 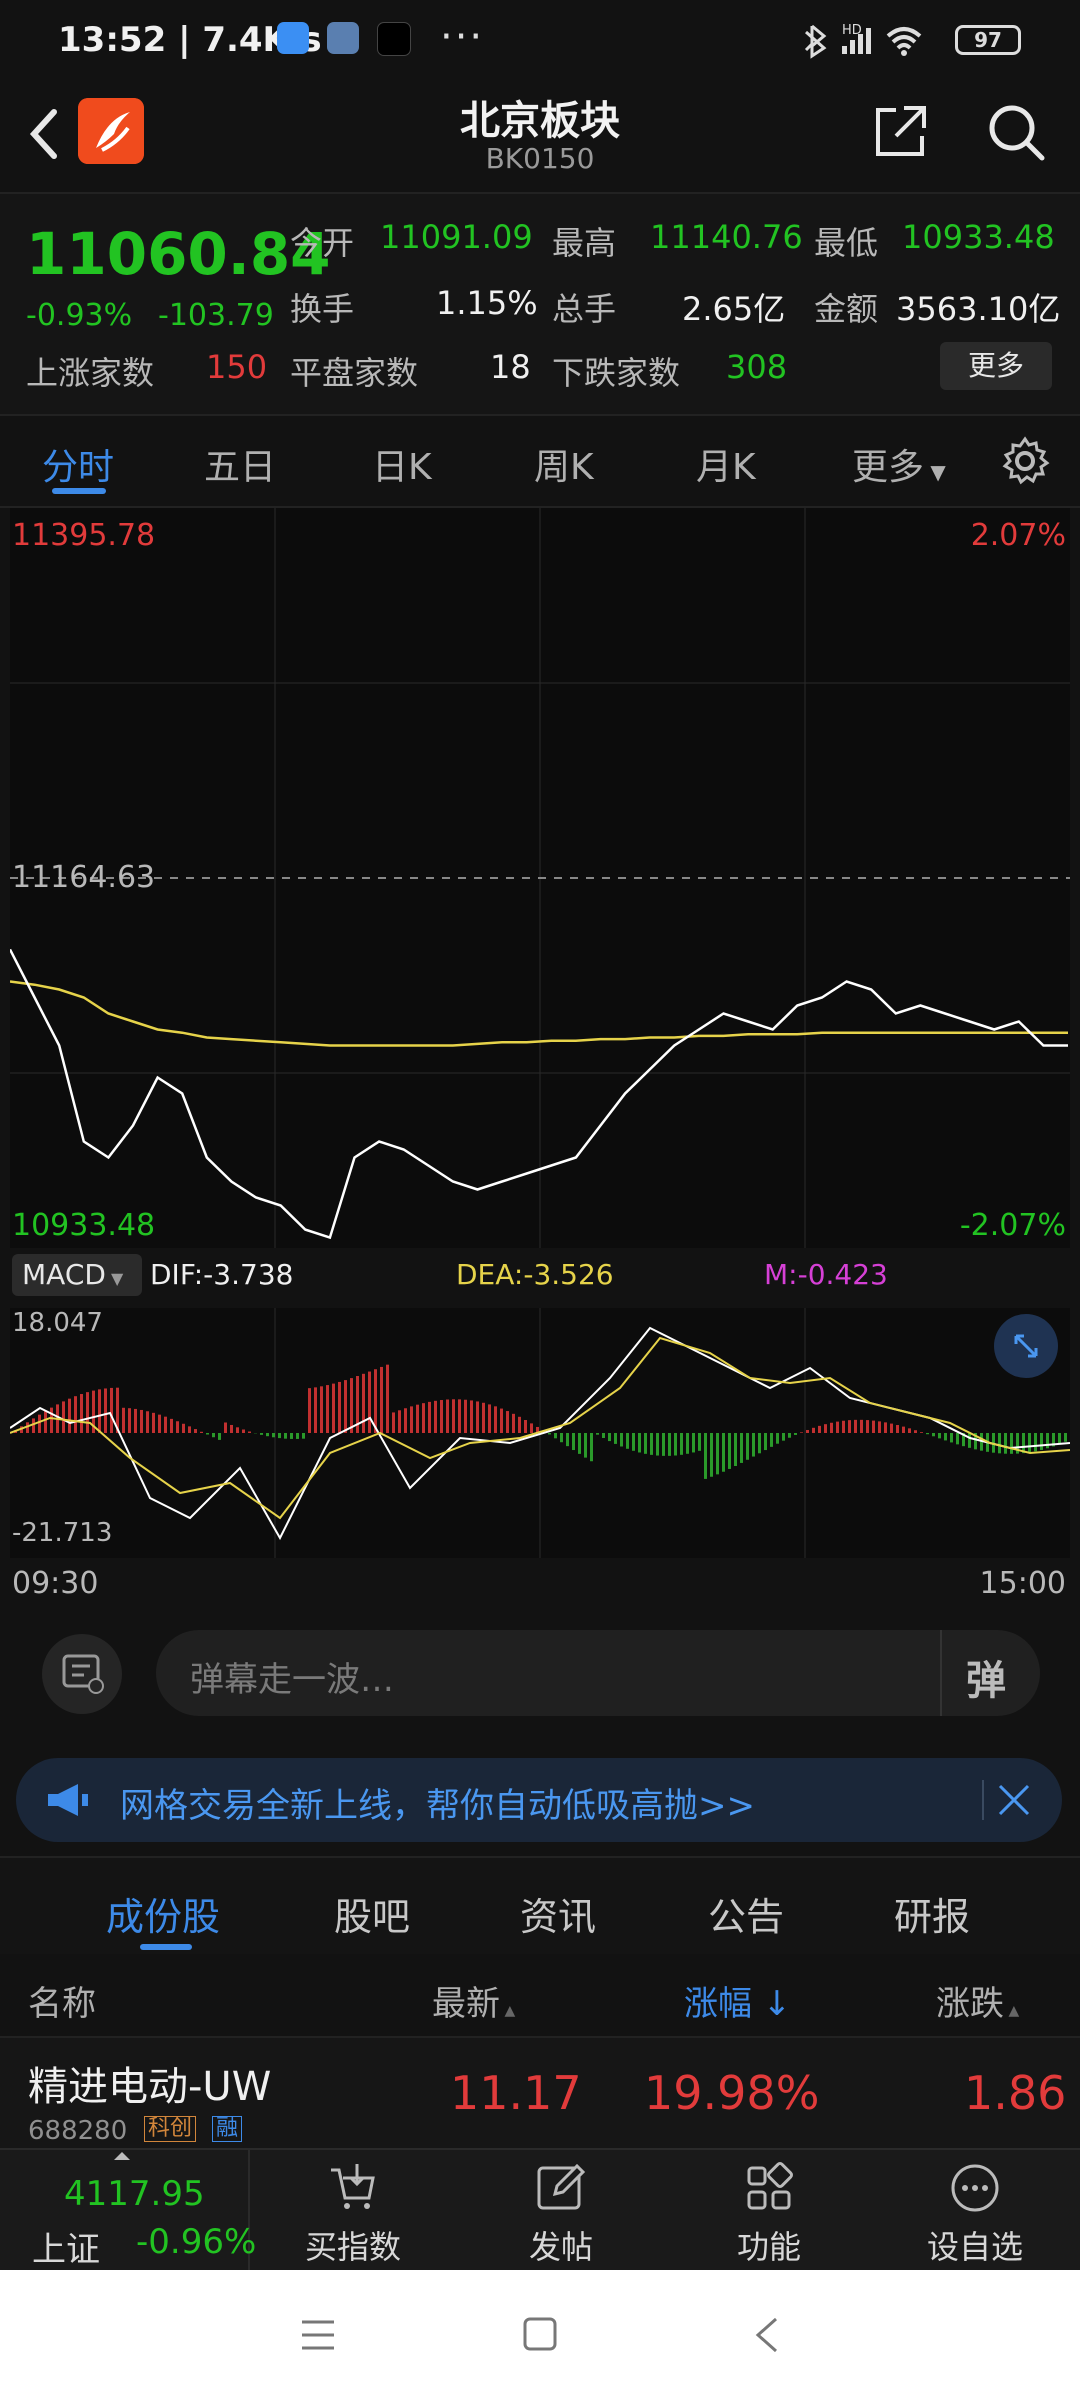 What do you see at coordinates (82, 1674) in the screenshot?
I see `danmu-list-button` at bounding box center [82, 1674].